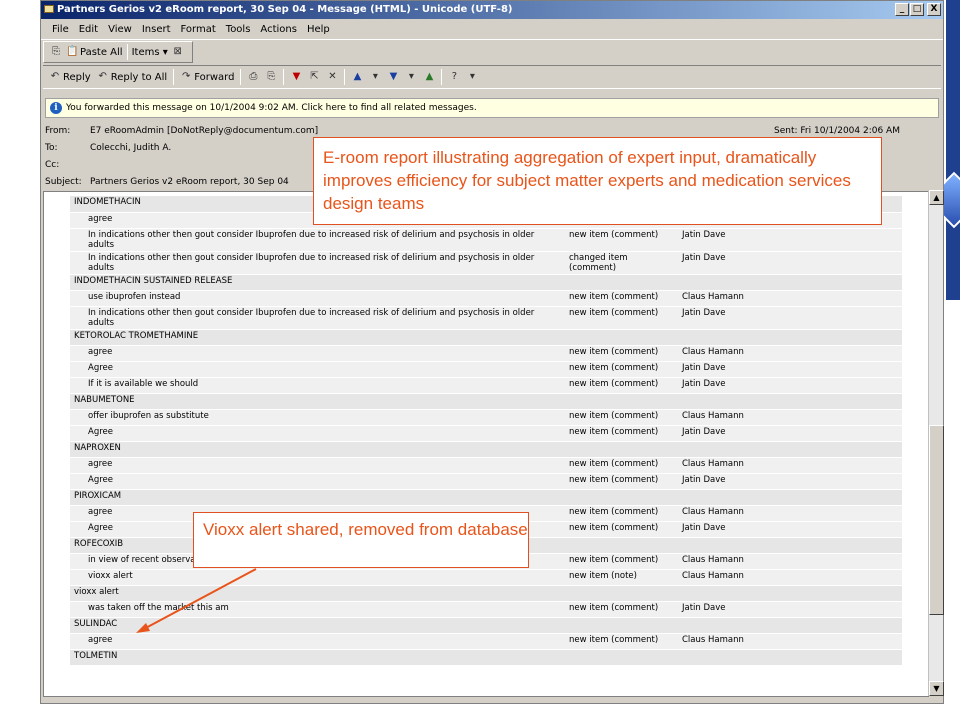  I want to click on drug-header-row: SULINDAC, so click(486, 625).